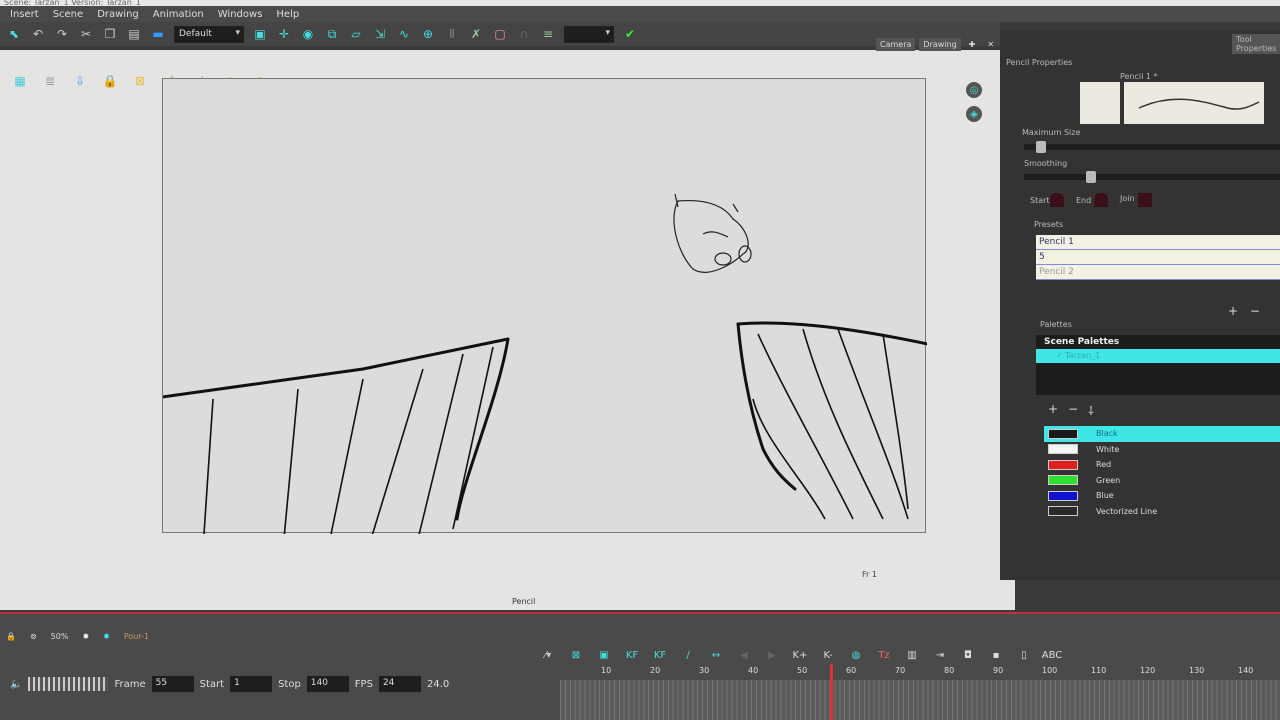 The width and height of the screenshot is (1280, 720). Describe the element at coordinates (990, 44) in the screenshot. I see `close-view-icon: ✕` at that location.